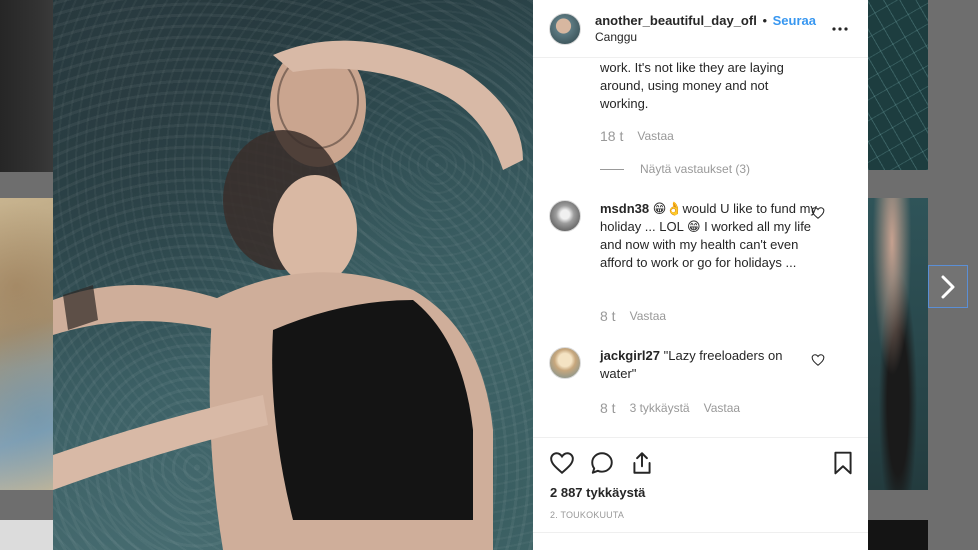 This screenshot has width=978, height=550. I want to click on comment-meta: 8 t Vastaa, so click(633, 316).